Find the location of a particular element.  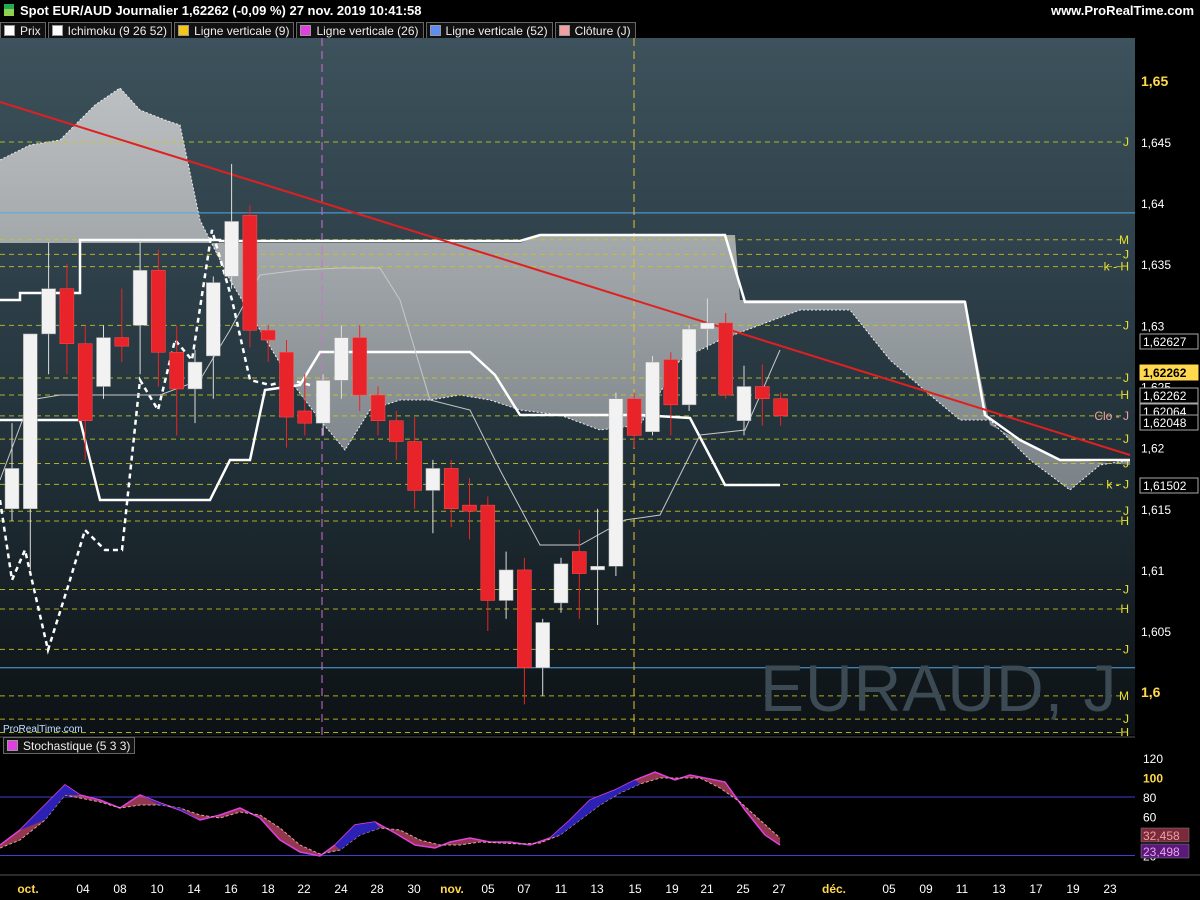

stochastic-swatch-icon is located at coordinates (12, 745).